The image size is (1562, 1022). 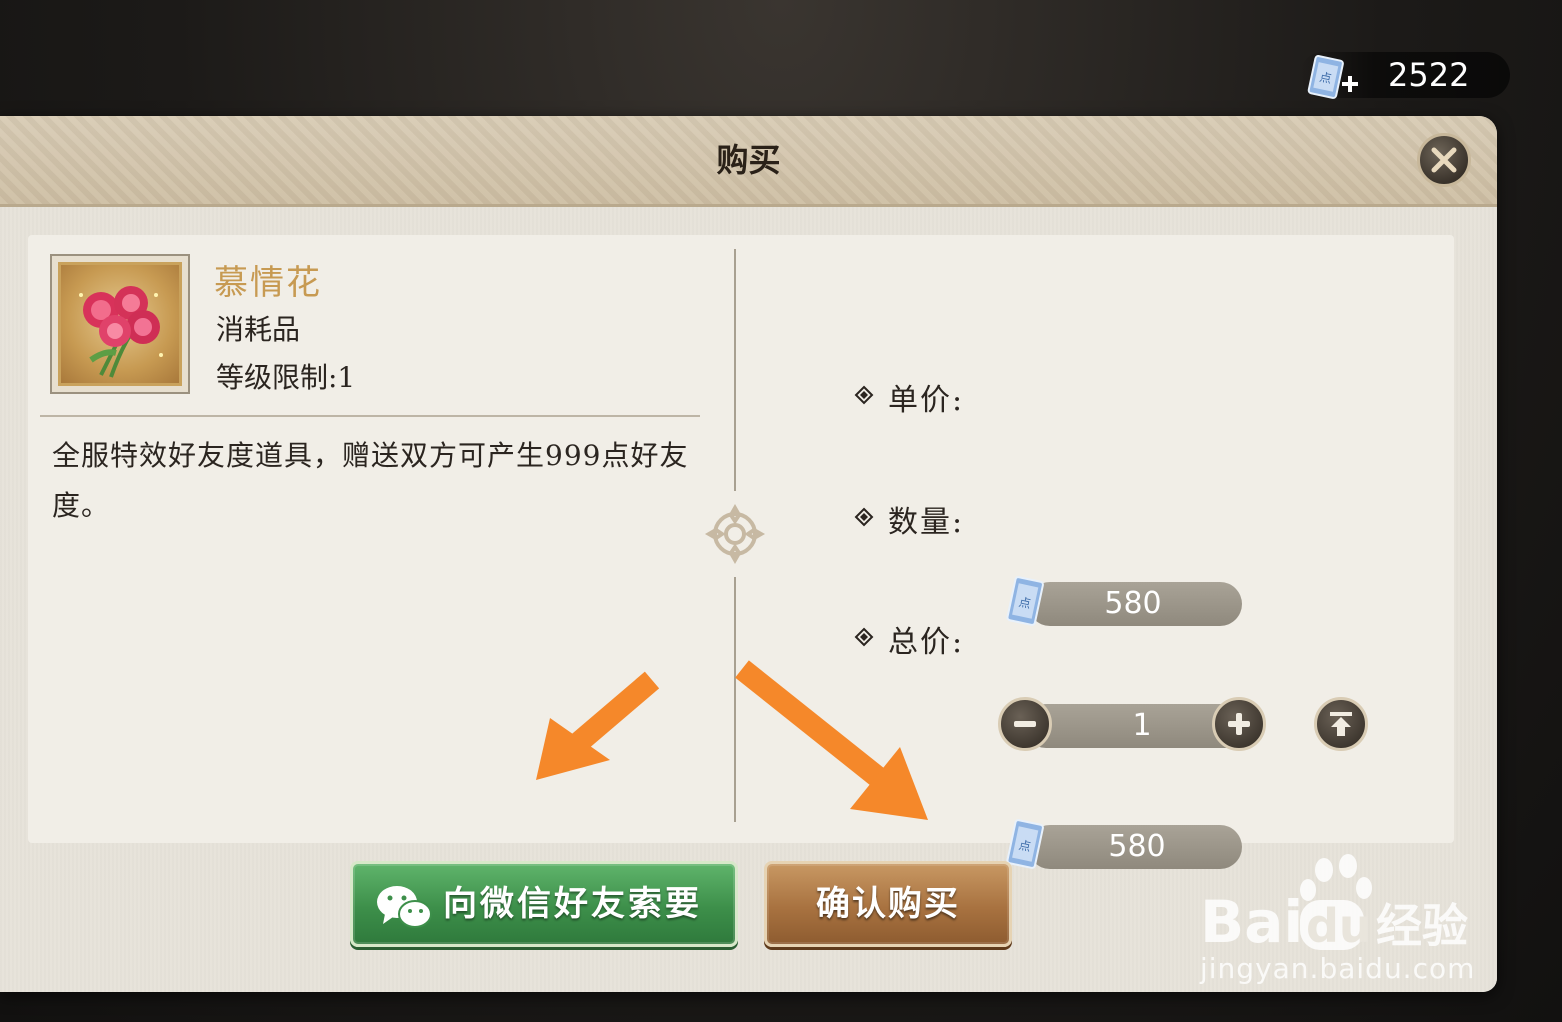 I want to click on close-icon, so click(x=1444, y=160).